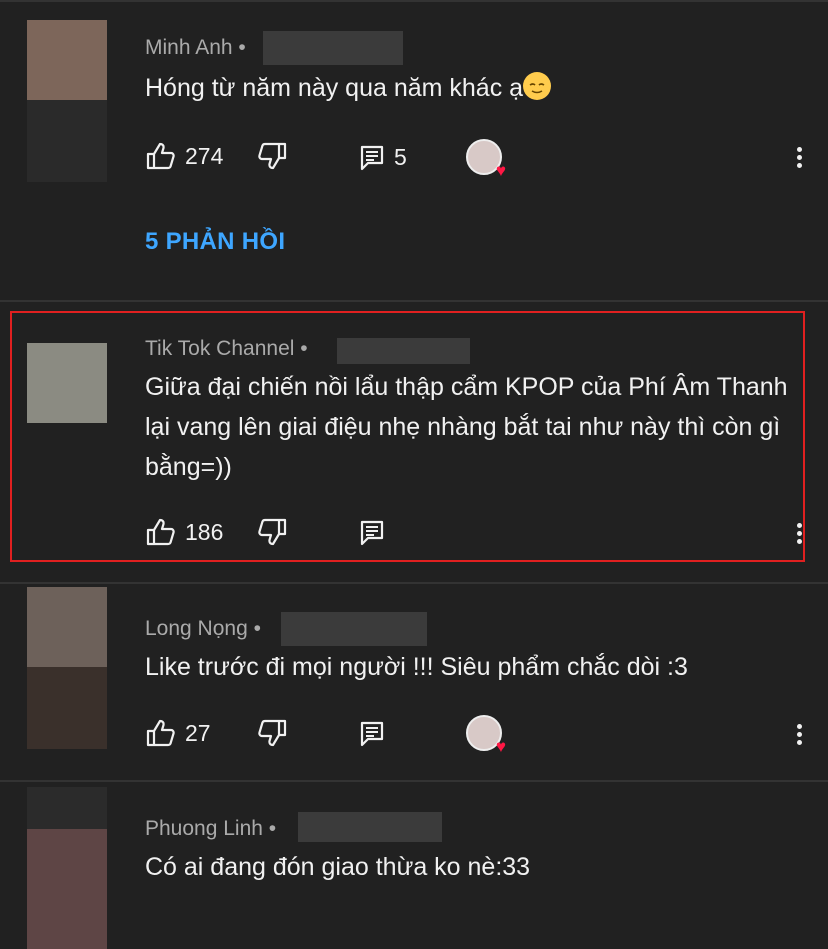 This screenshot has height=949, width=828. What do you see at coordinates (178, 733) in the screenshot?
I see `like-button: 27` at bounding box center [178, 733].